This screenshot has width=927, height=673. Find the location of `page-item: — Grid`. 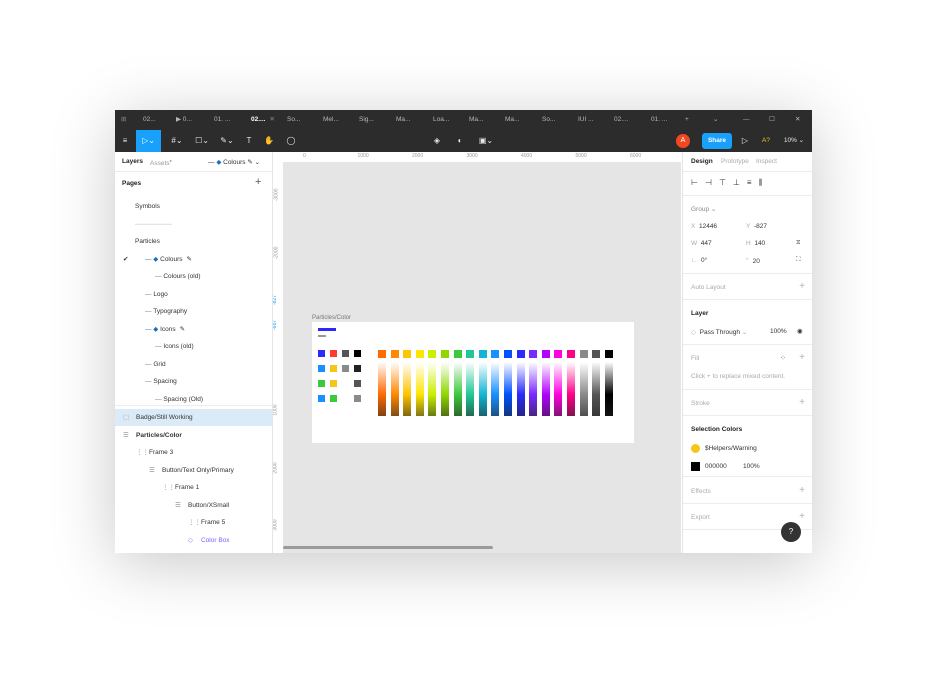

page-item: — Grid is located at coordinates (193, 364).